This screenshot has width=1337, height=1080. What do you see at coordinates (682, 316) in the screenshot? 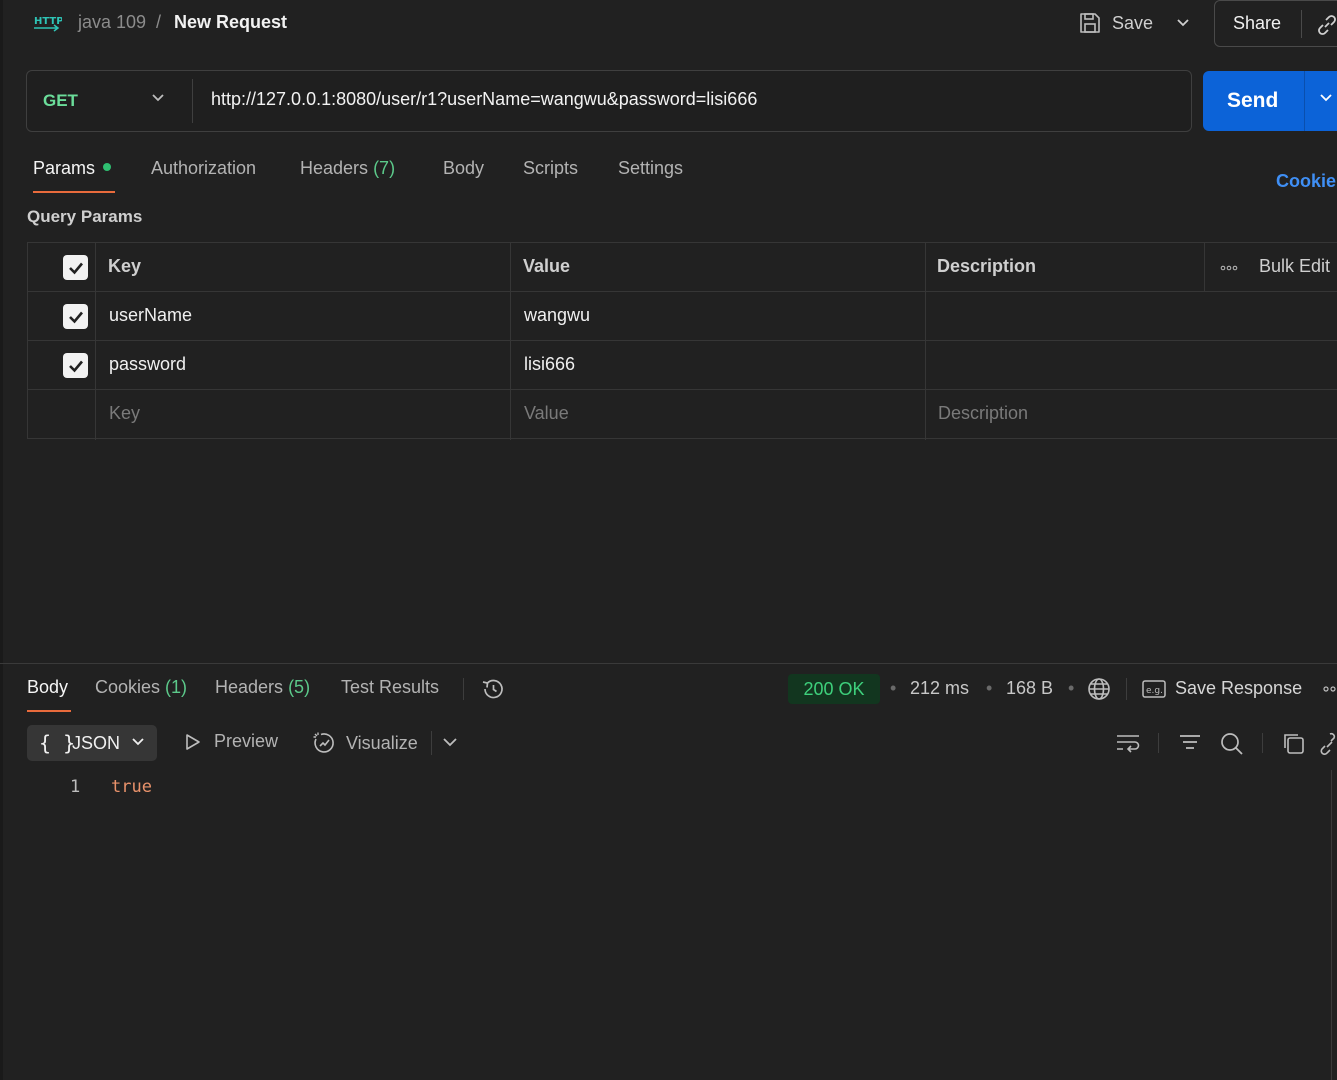
I see `table-row: userName wangwu` at bounding box center [682, 316].